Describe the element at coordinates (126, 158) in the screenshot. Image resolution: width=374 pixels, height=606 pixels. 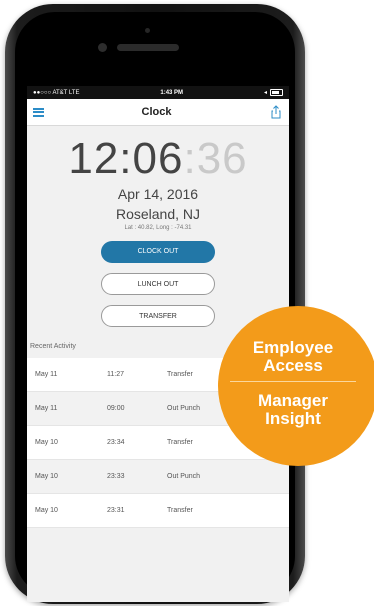
I see `clock-hours-minutes: 12:06` at that location.